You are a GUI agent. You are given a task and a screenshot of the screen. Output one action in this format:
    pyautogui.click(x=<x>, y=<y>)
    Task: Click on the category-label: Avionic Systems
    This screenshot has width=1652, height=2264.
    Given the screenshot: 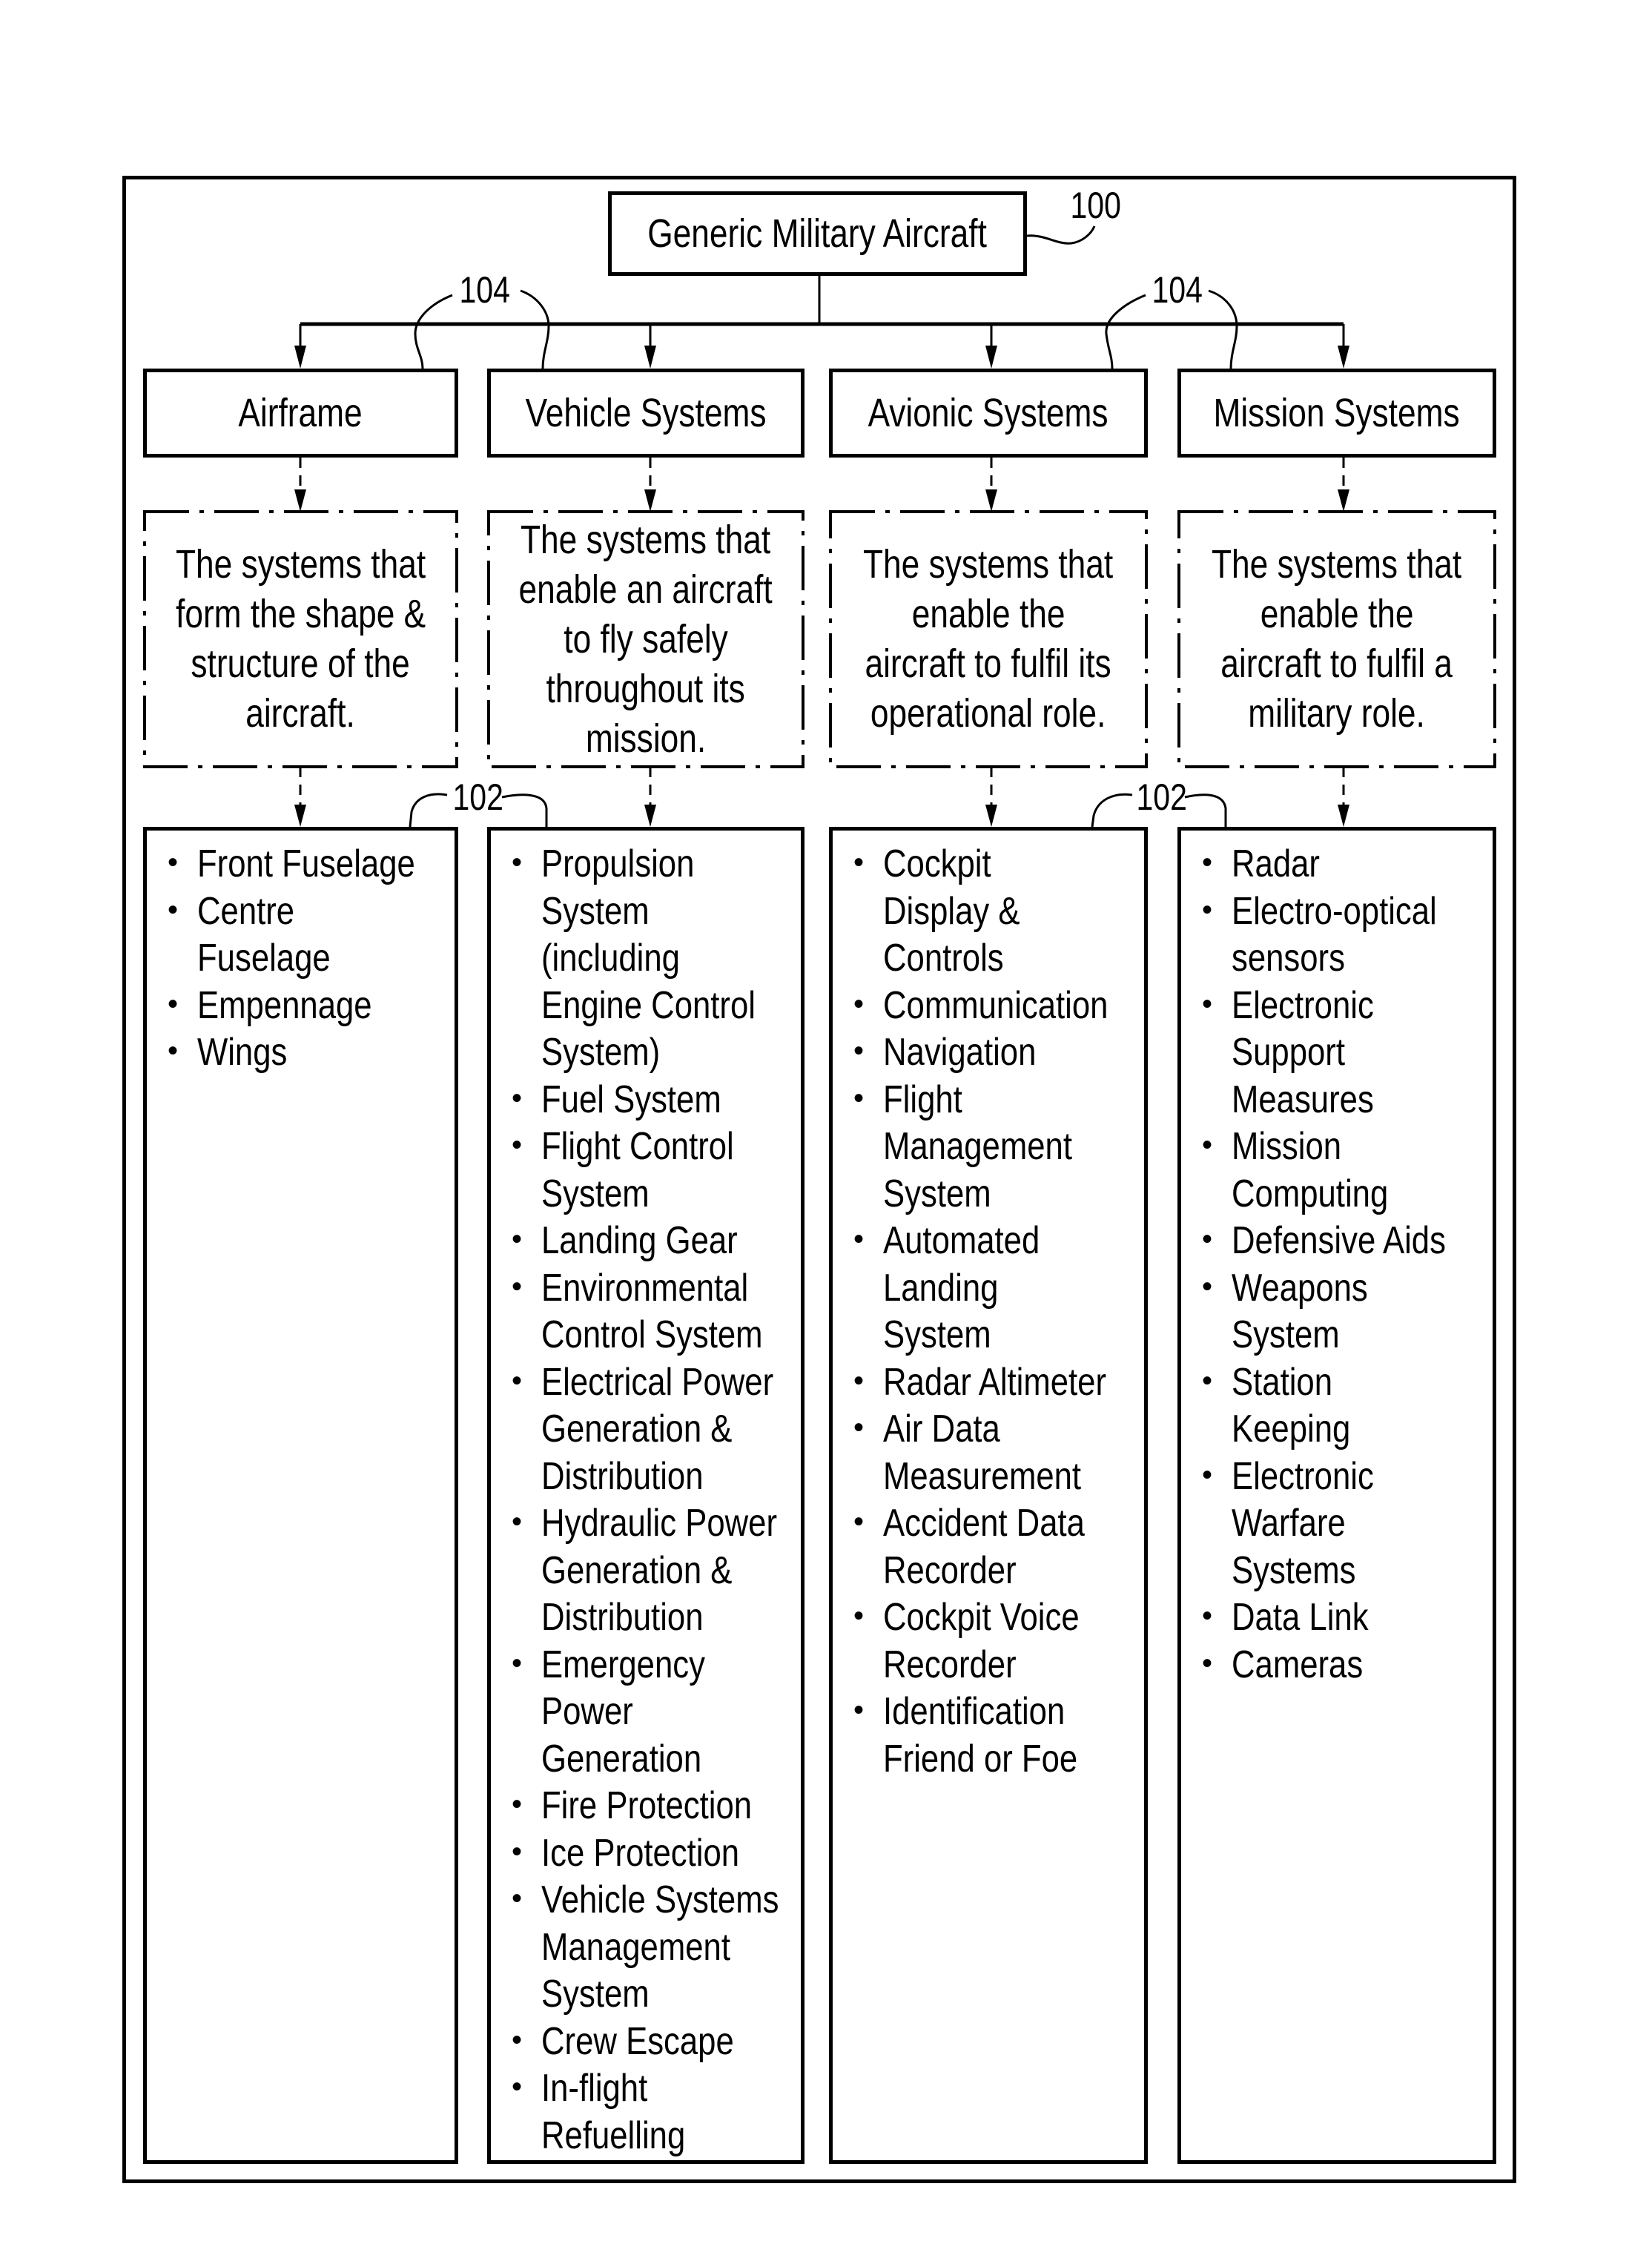 What is the action you would take?
    pyautogui.click(x=989, y=413)
    